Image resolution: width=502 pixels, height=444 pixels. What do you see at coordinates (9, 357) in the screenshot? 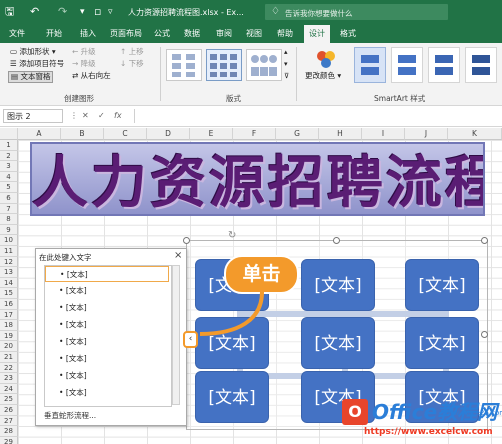
I see `row-header: 21` at bounding box center [9, 357].